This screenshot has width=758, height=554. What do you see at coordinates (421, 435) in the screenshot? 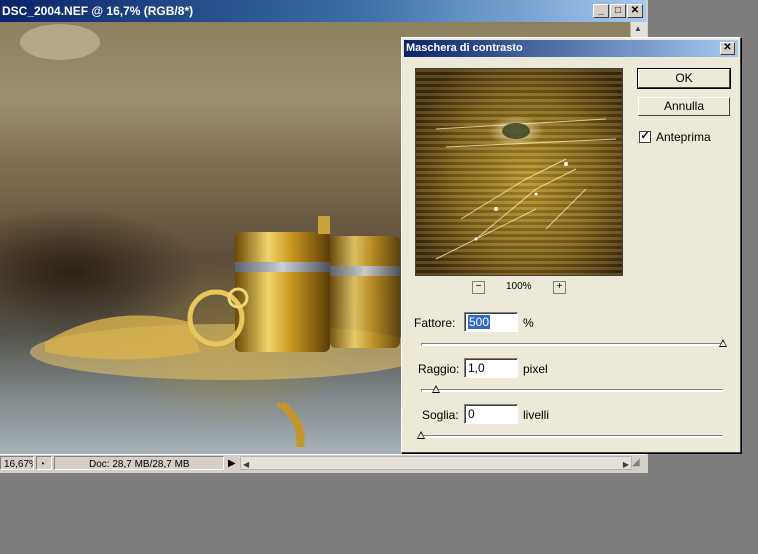
I see `threshold-slider-thumb` at bounding box center [421, 435].